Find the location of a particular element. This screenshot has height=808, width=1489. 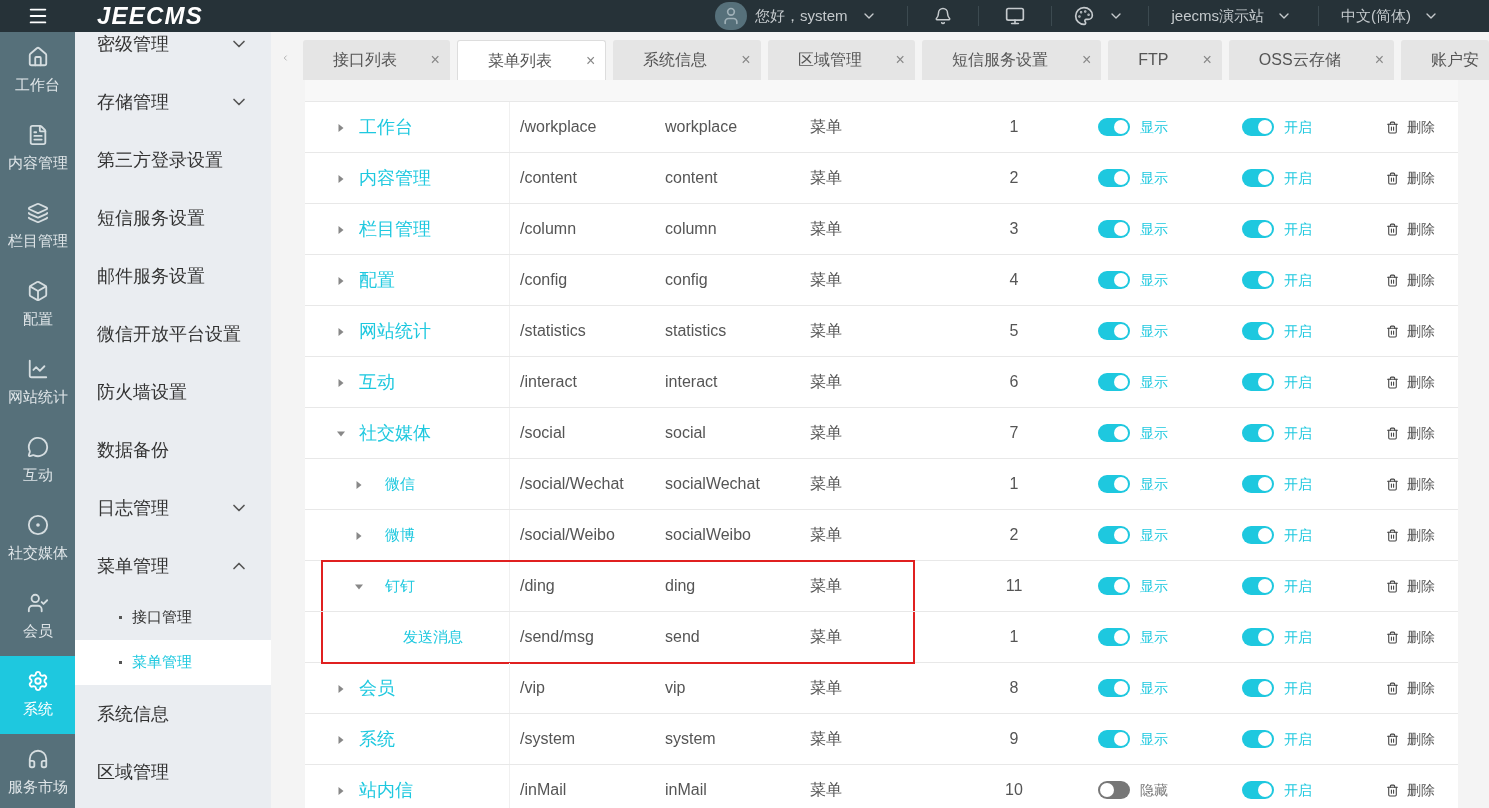

menu-item: 防火墙设置 is located at coordinates (173, 392).